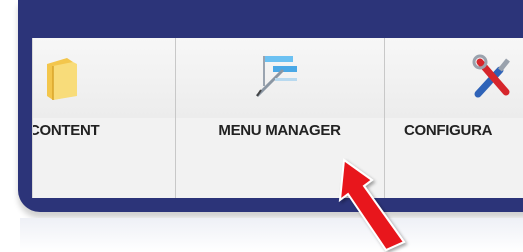 This screenshot has width=523, height=252. Describe the element at coordinates (372, 205) in the screenshot. I see `red-arrow-icon` at that location.